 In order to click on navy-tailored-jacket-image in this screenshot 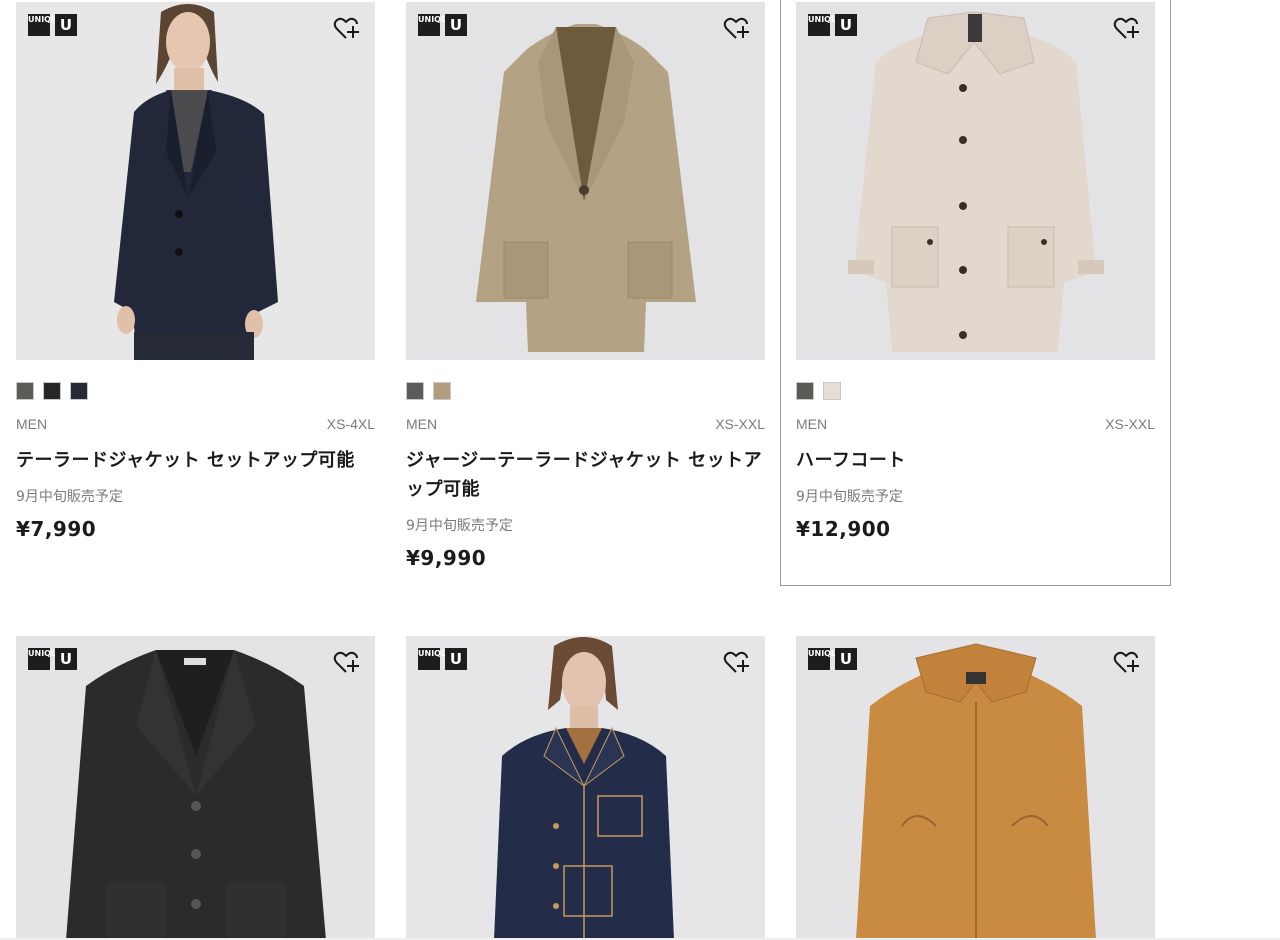, I will do `click(196, 182)`.